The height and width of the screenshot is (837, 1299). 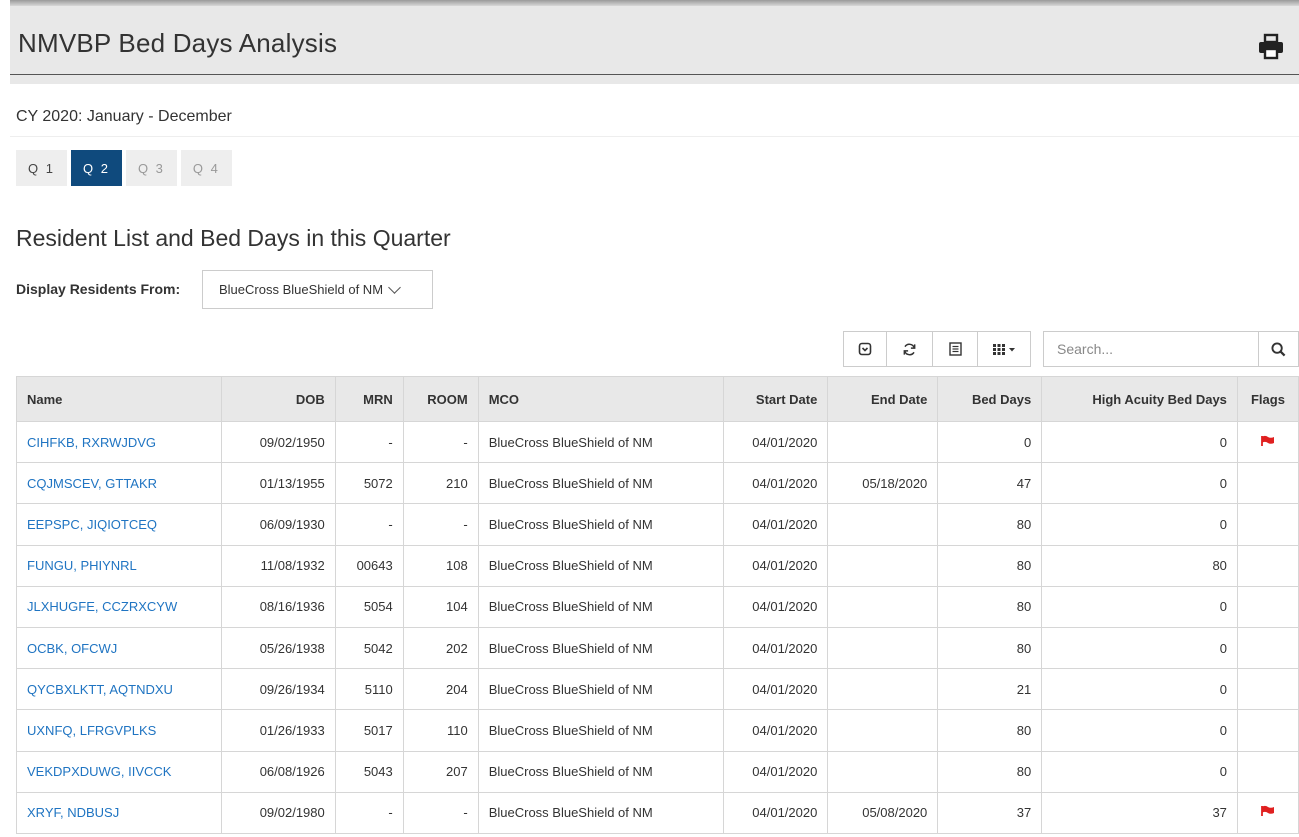 I want to click on mco-select: BlueCross BlueShield of NM, so click(x=317, y=289).